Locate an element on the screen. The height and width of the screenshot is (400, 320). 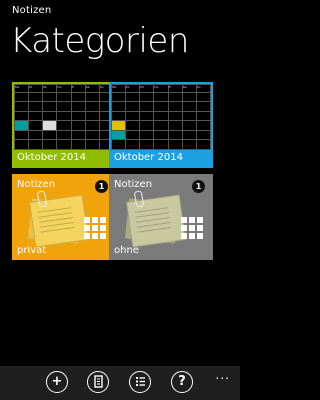
notebook-icon is located at coordinates (98, 381).